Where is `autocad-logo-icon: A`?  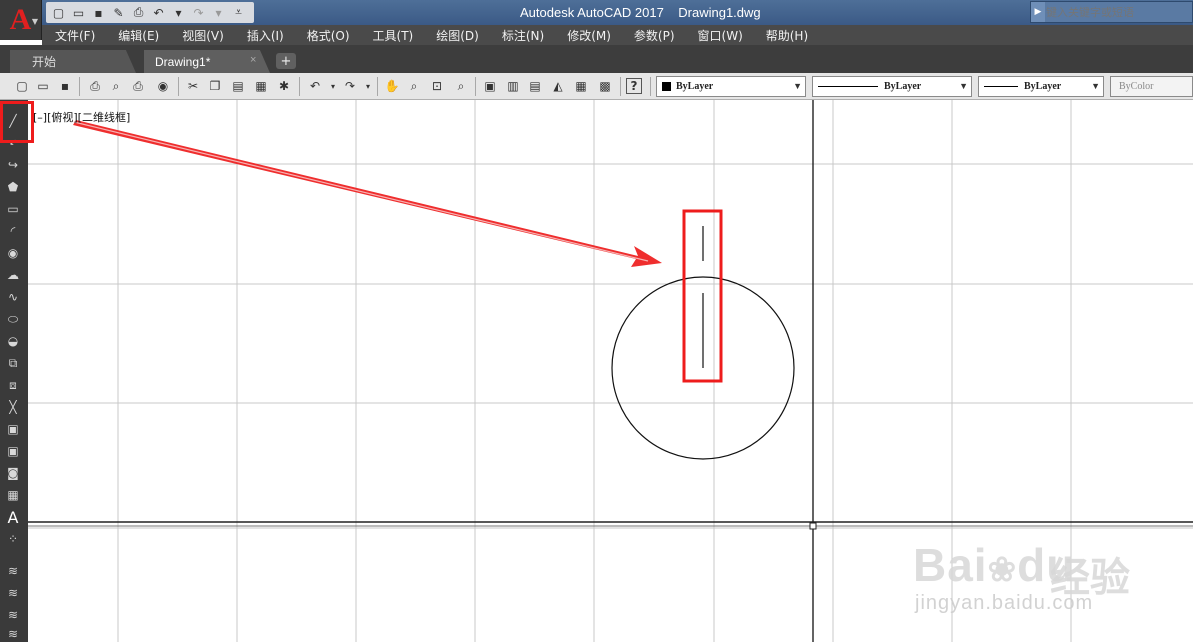 autocad-logo-icon: A is located at coordinates (20, 19).